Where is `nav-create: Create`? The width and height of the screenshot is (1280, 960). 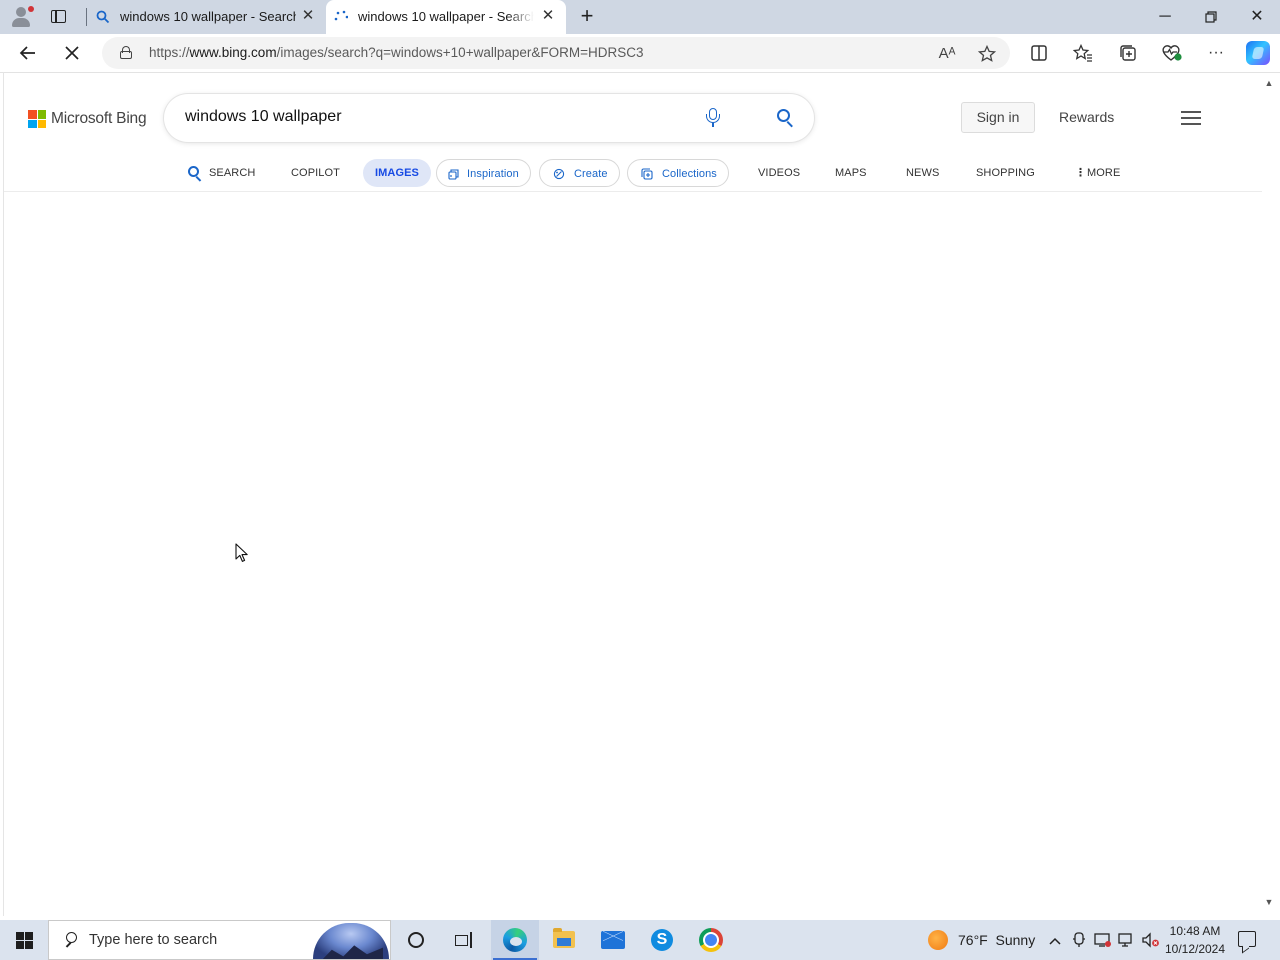 nav-create: Create is located at coordinates (579, 173).